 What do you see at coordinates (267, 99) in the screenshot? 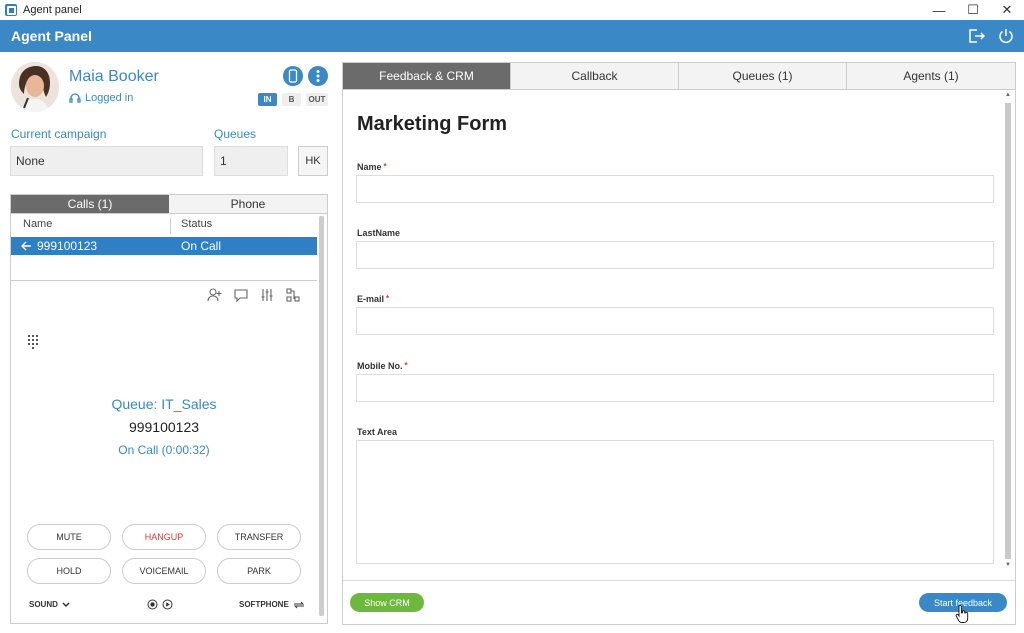
I see `mode-in-toggle: IN` at bounding box center [267, 99].